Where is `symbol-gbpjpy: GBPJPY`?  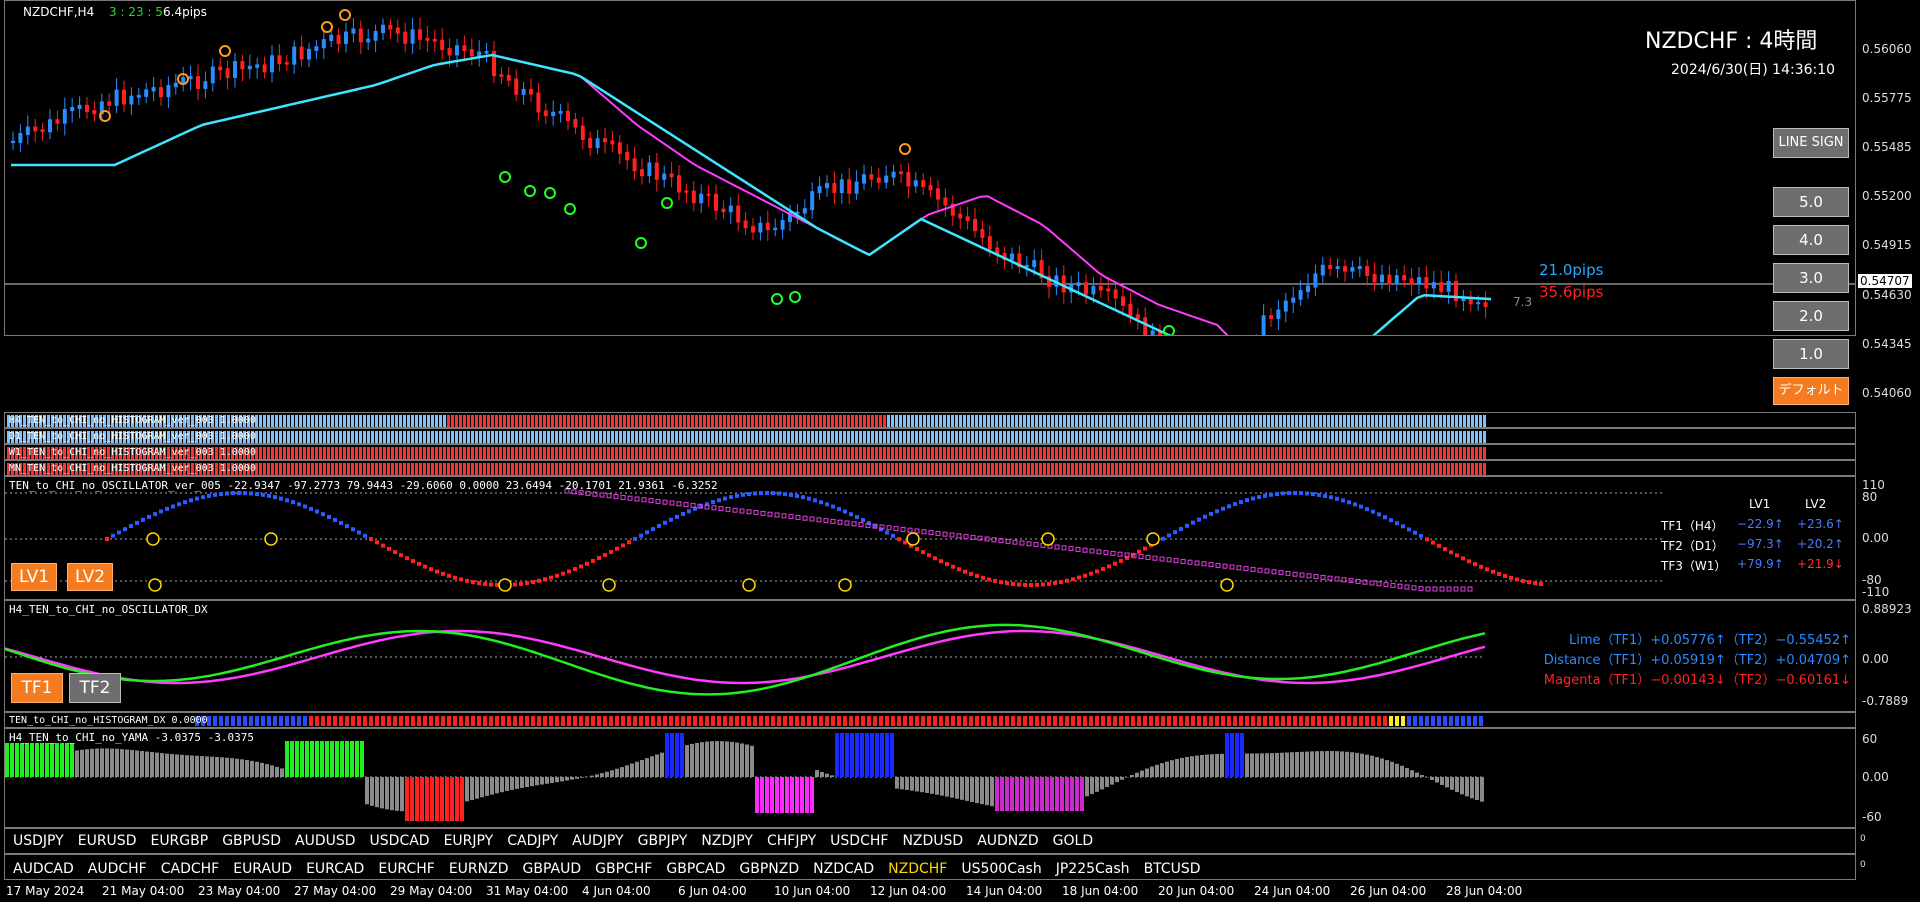
symbol-gbpjpy: GBPJPY is located at coordinates (663, 841).